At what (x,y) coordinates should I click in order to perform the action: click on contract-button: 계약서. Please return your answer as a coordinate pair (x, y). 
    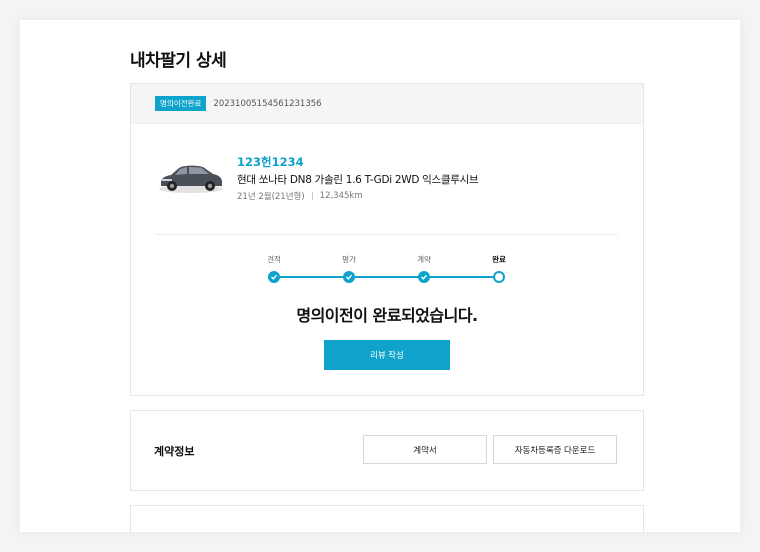
    Looking at the image, I should click on (425, 449).